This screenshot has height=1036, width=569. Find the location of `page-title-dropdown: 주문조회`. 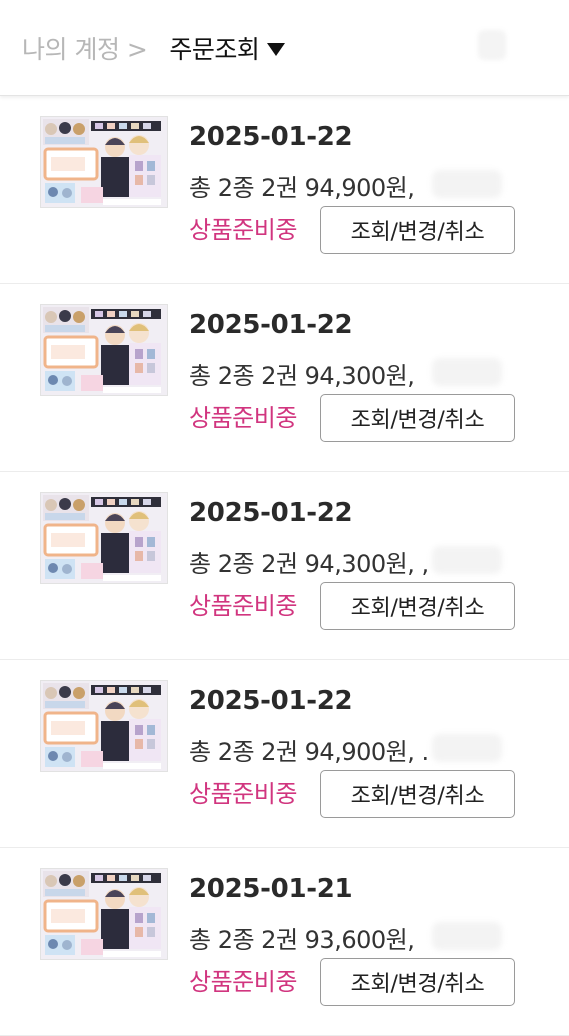

page-title-dropdown: 주문조회 is located at coordinates (227, 48).